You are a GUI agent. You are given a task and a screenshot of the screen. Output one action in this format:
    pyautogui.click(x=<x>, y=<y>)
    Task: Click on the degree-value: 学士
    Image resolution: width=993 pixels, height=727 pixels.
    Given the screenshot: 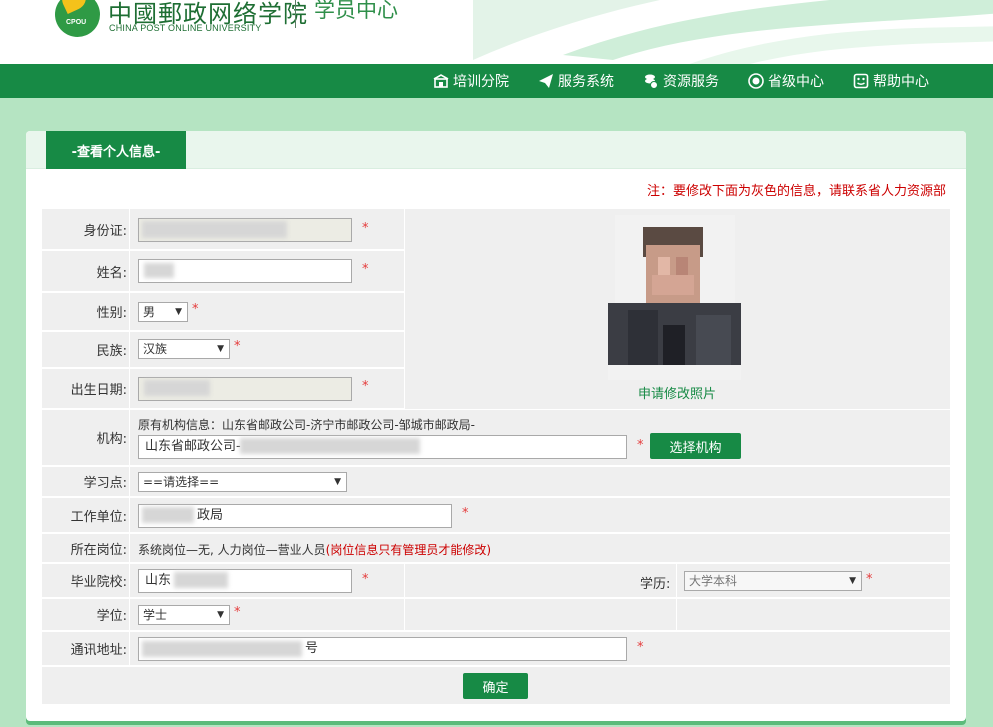 What is the action you would take?
    pyautogui.click(x=155, y=615)
    